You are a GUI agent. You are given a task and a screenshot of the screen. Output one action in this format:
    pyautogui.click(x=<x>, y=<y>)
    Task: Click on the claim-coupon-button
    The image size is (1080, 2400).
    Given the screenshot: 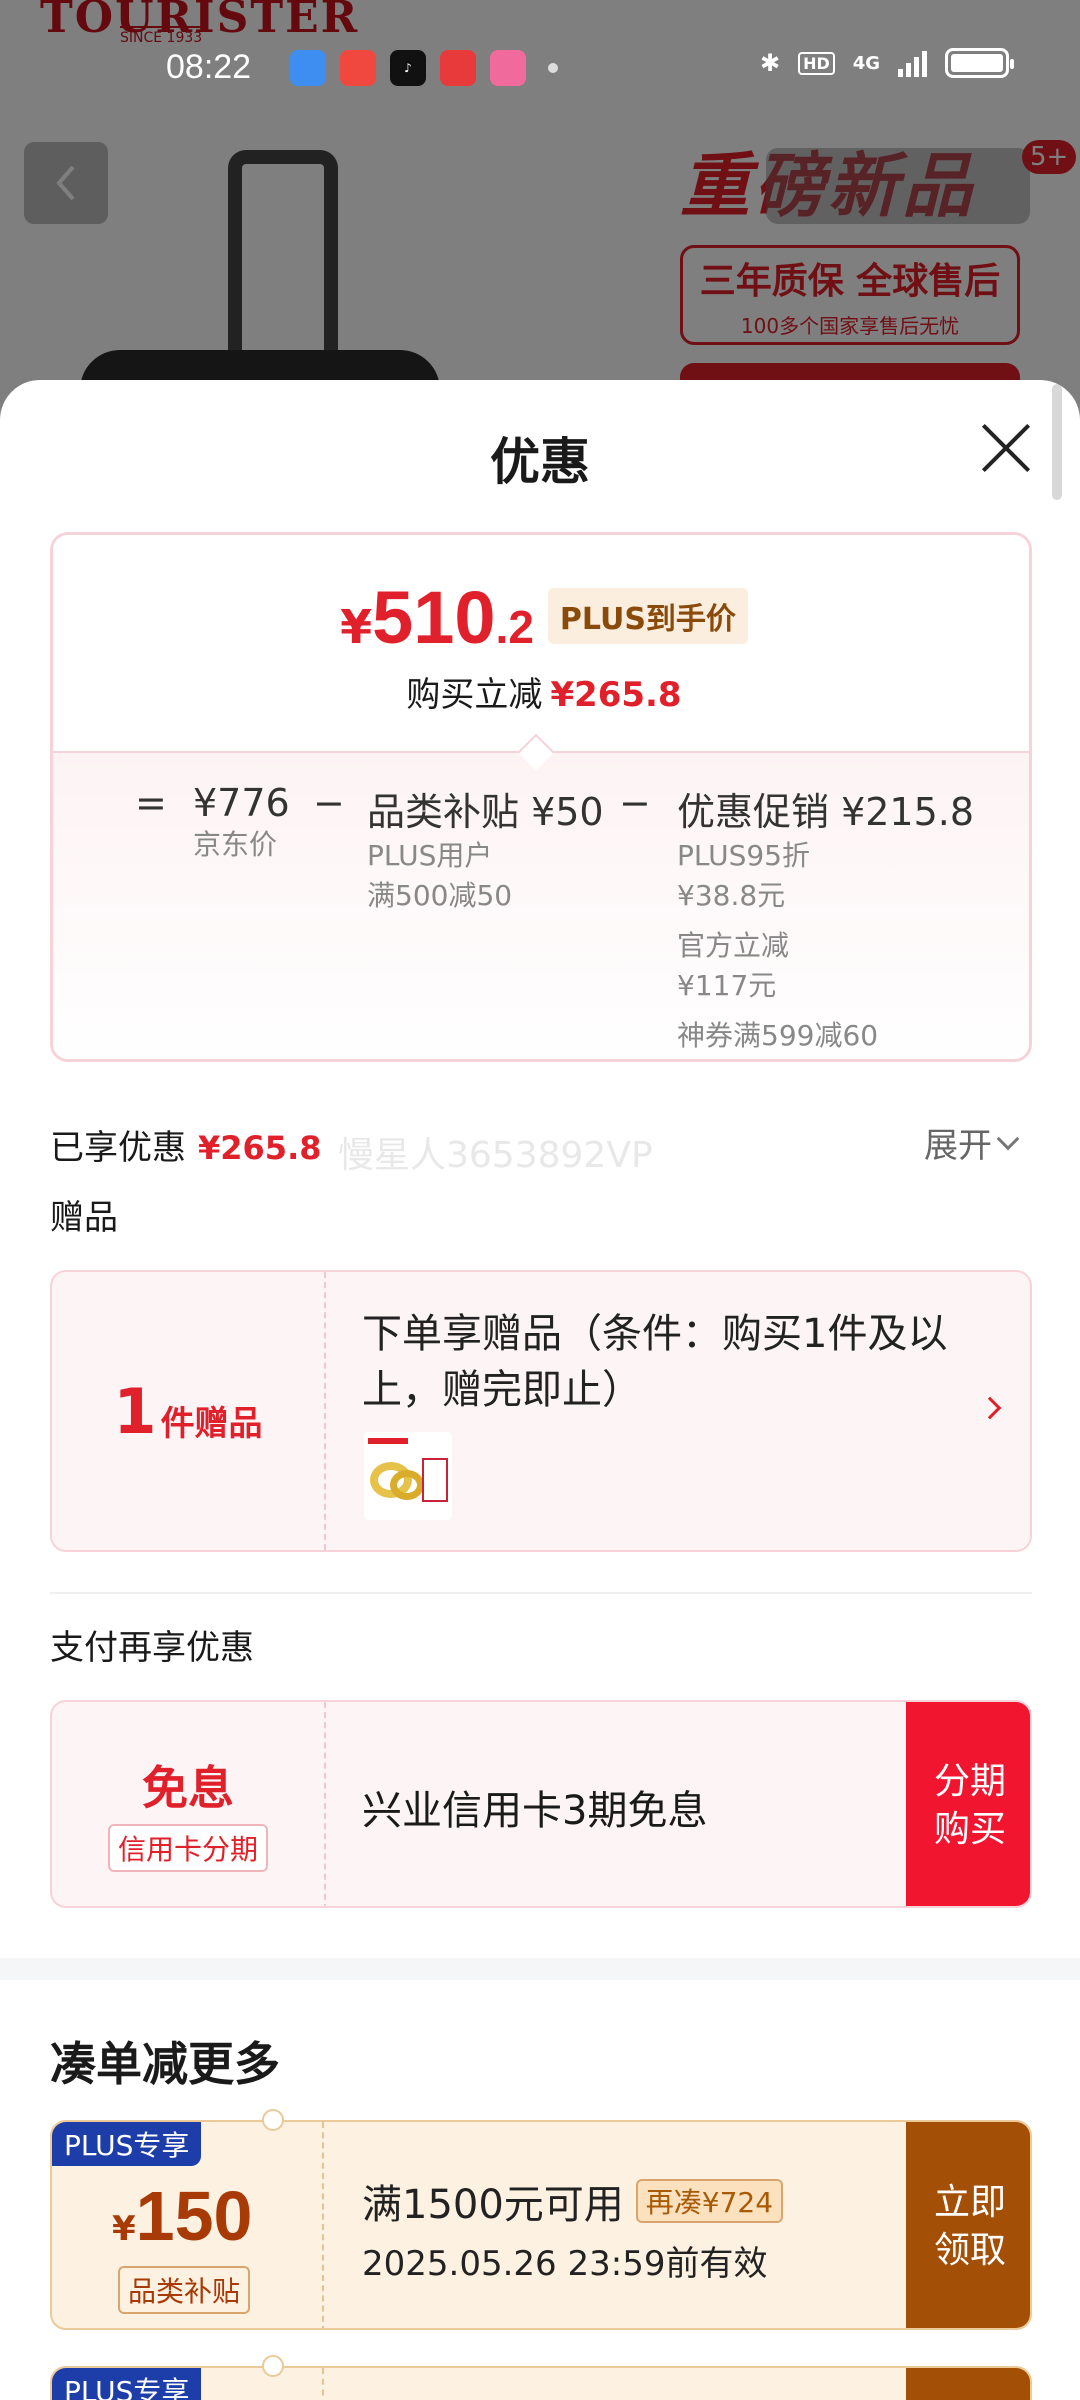 What is the action you would take?
    pyautogui.click(x=968, y=2384)
    